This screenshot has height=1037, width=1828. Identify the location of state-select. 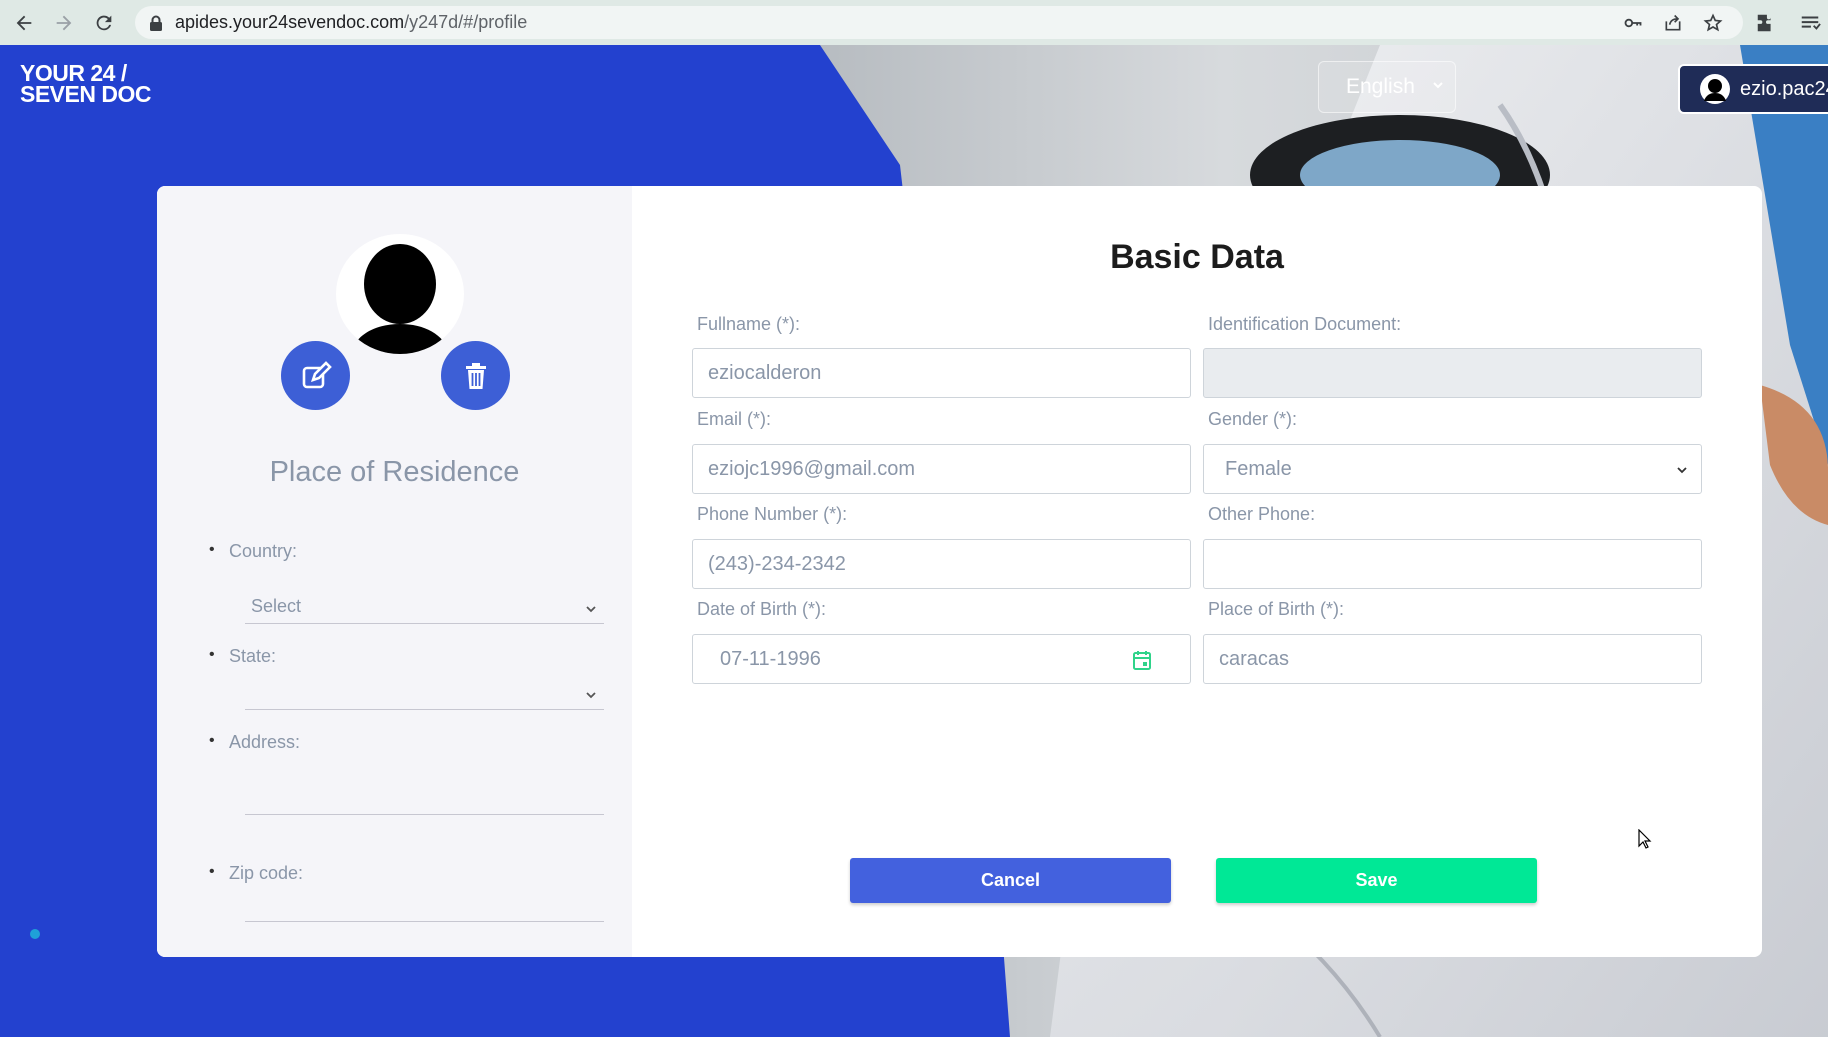
(424, 696).